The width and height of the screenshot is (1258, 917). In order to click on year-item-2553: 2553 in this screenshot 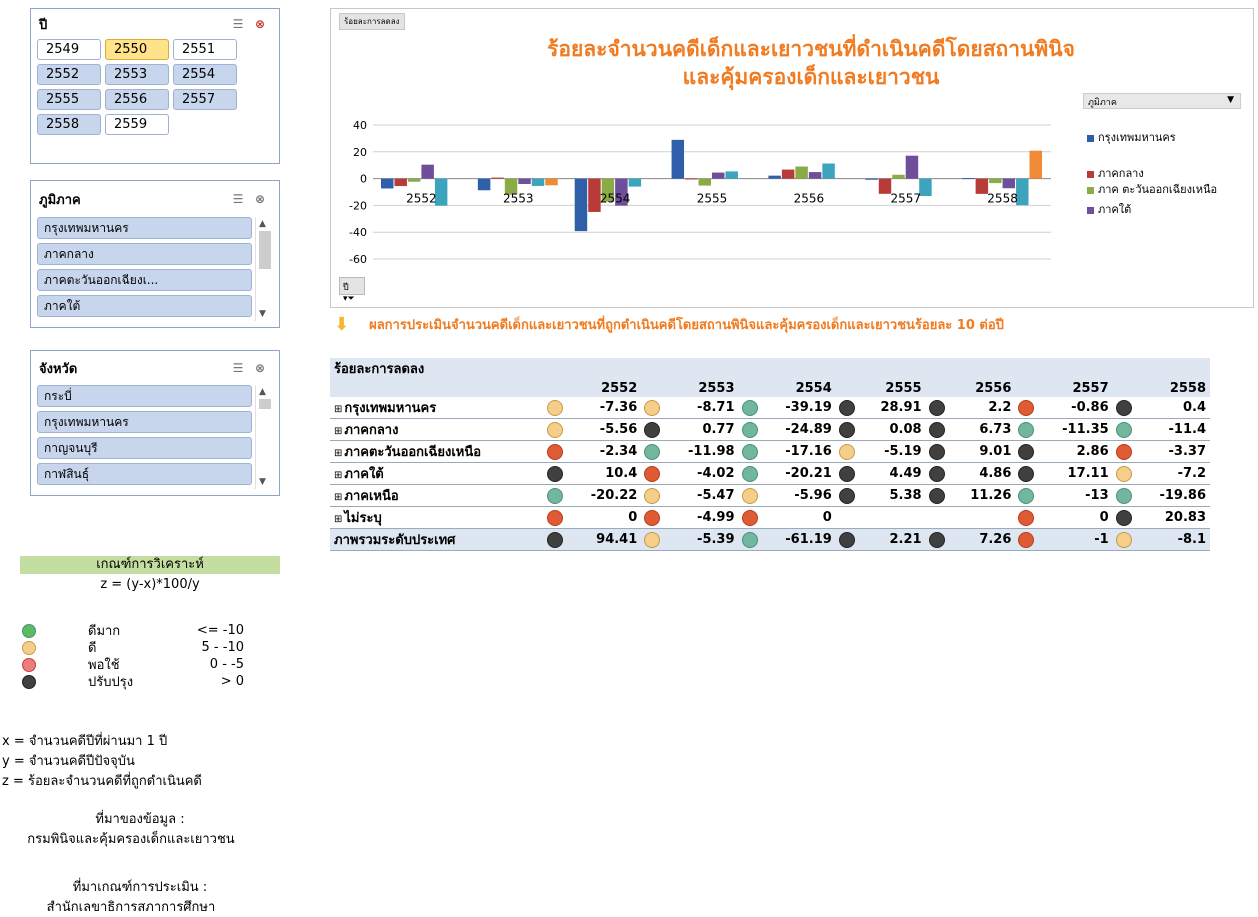, I will do `click(137, 74)`.